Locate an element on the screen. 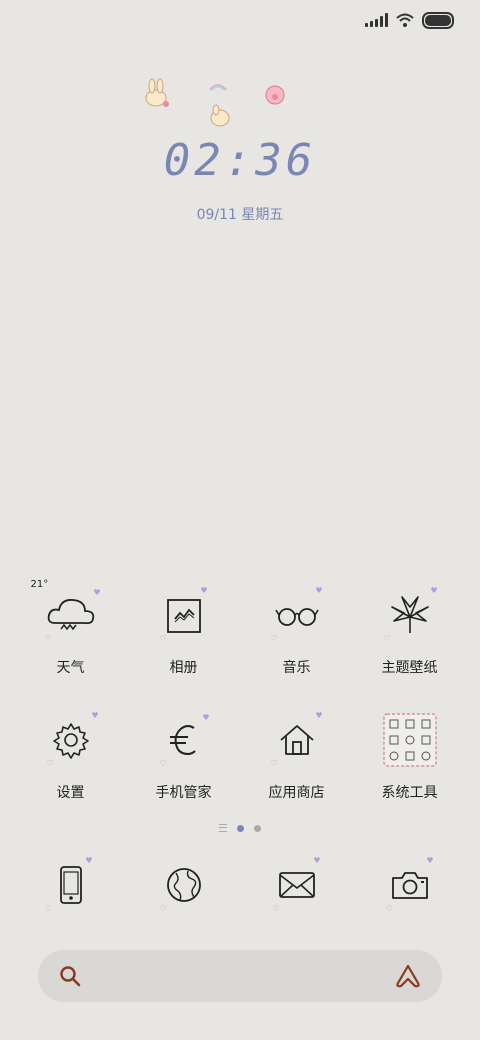  dock-browser: ♡ is located at coordinates (183, 885).